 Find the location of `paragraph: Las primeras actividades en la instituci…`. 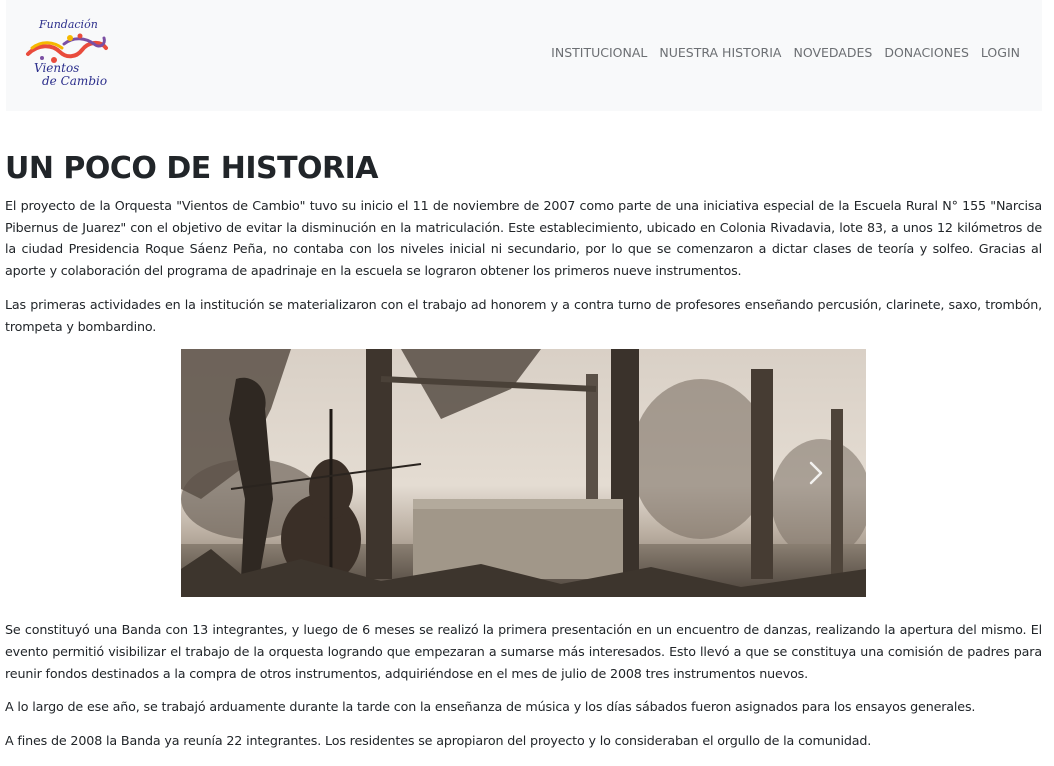

paragraph: Las primeras actividades en la instituci… is located at coordinates (523, 315).